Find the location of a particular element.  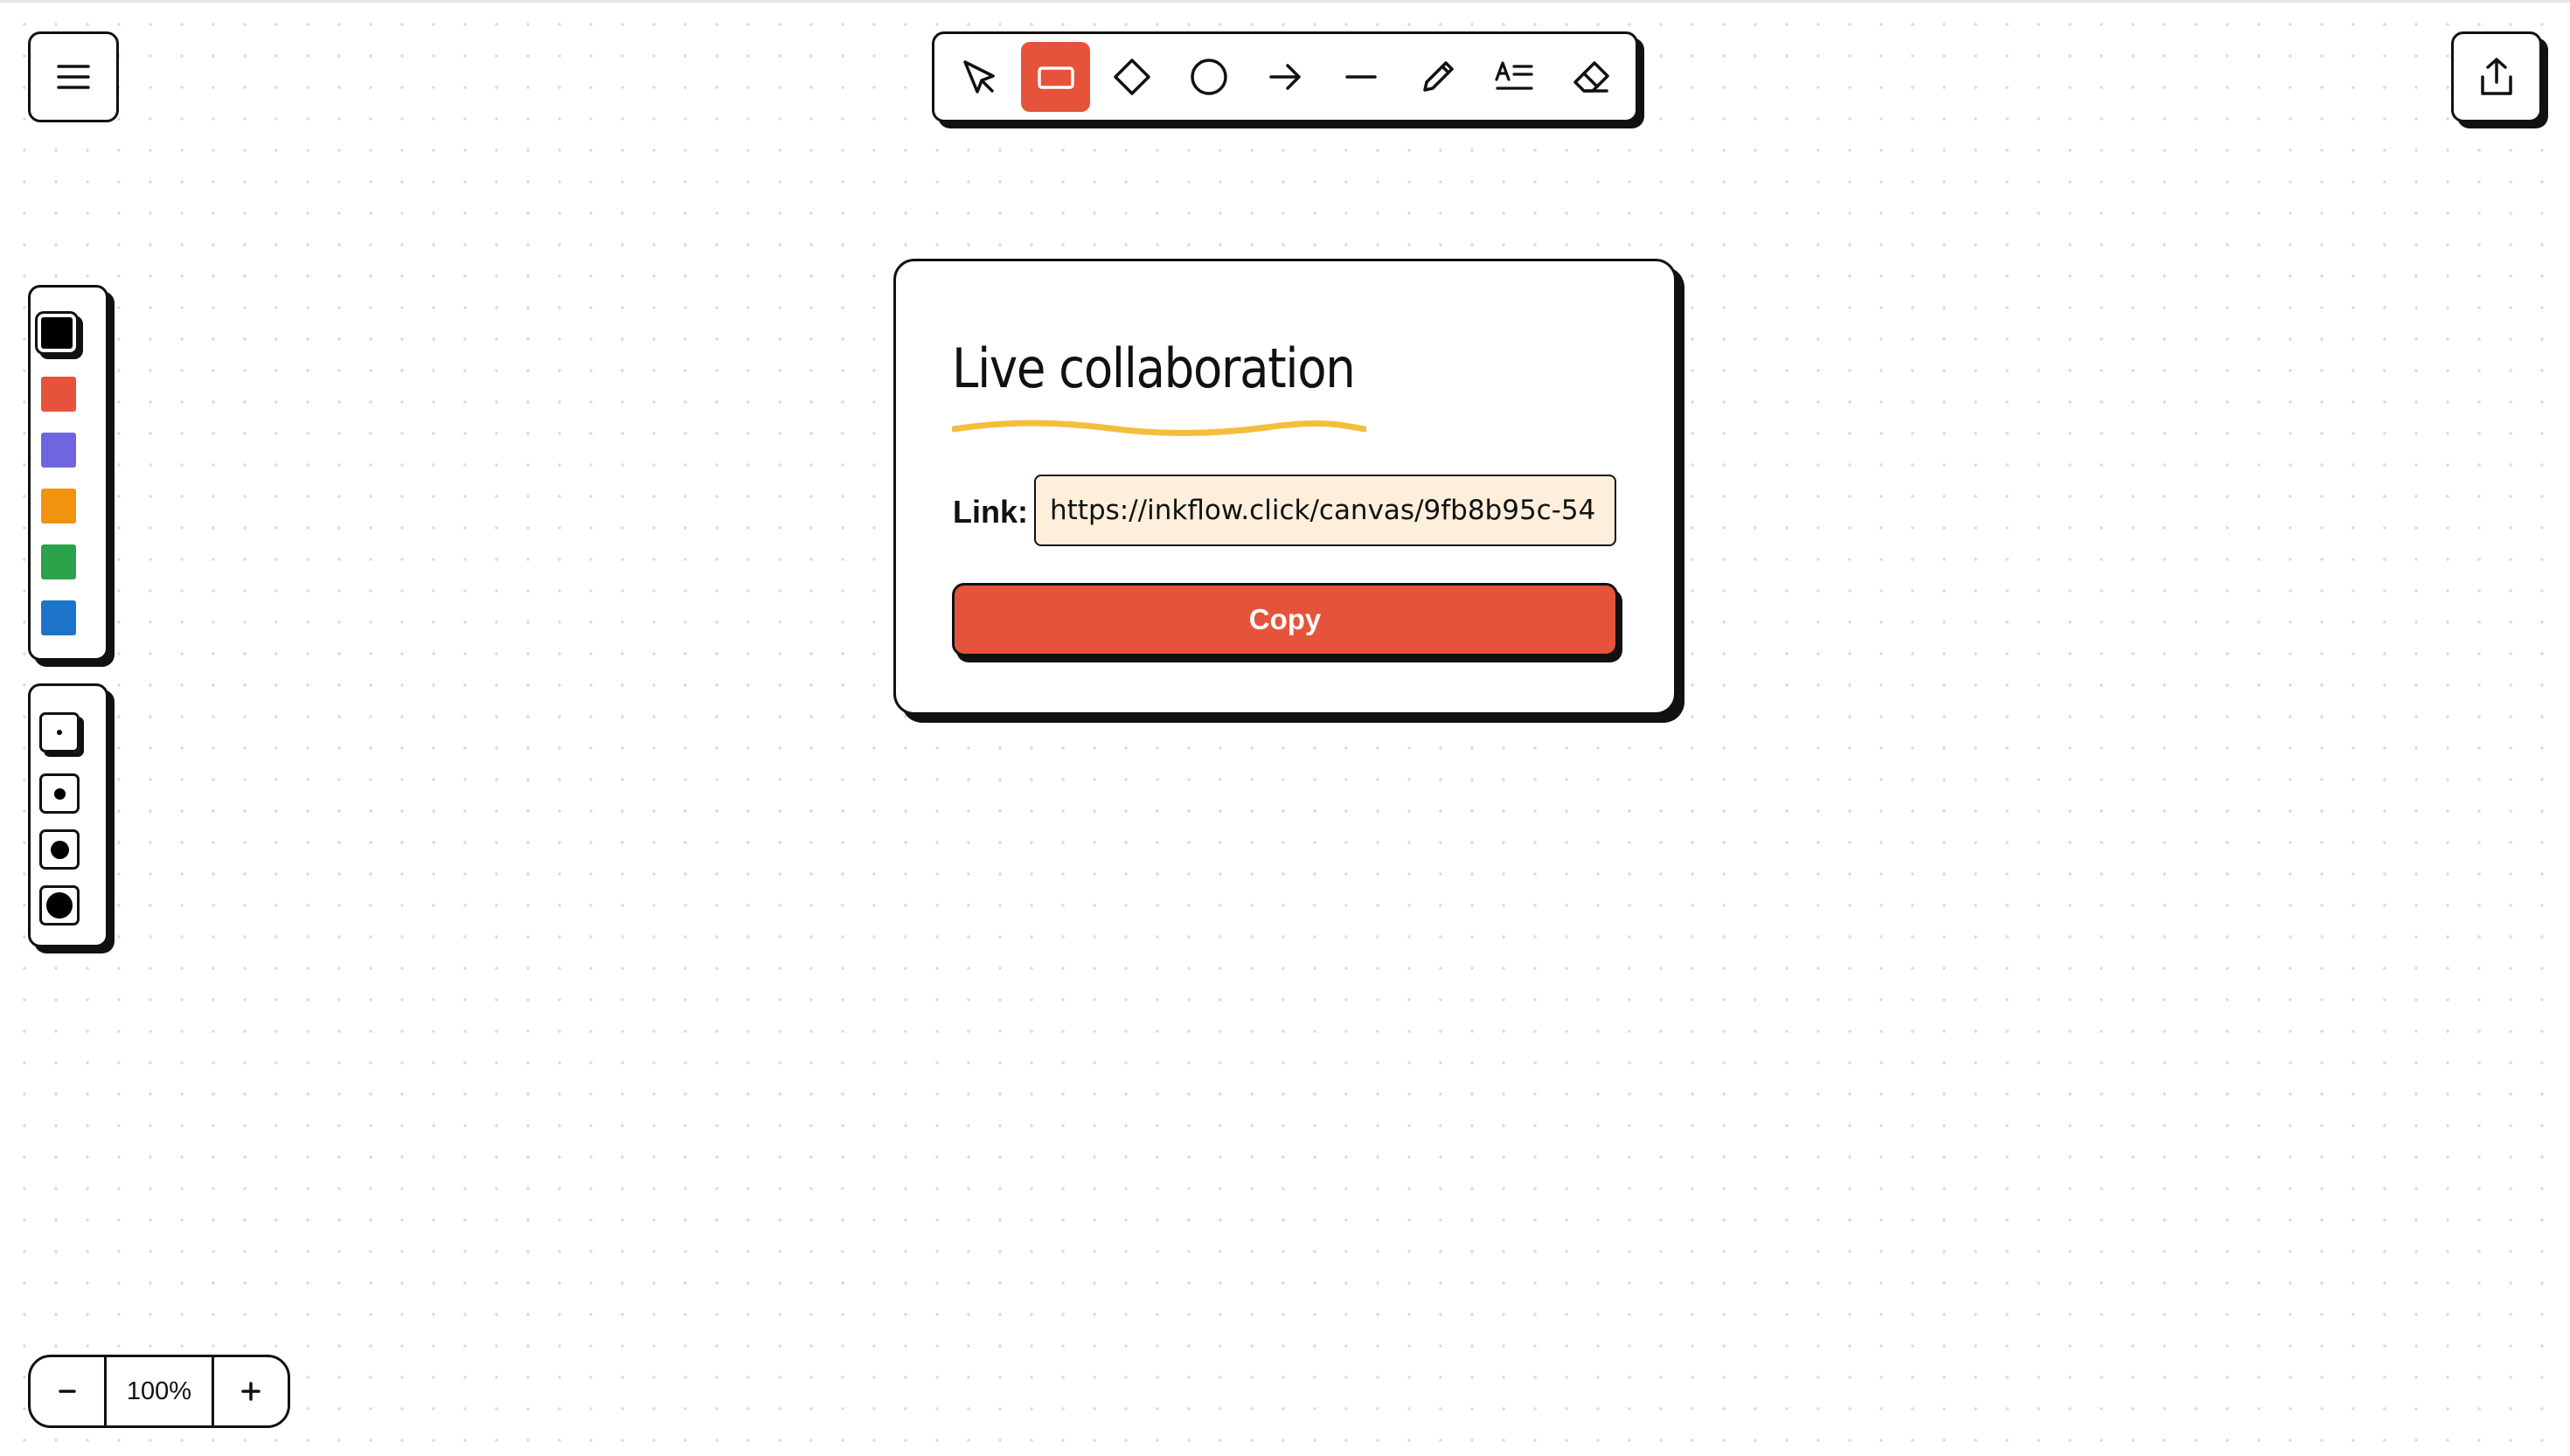

link-label: Link: is located at coordinates (990, 512).